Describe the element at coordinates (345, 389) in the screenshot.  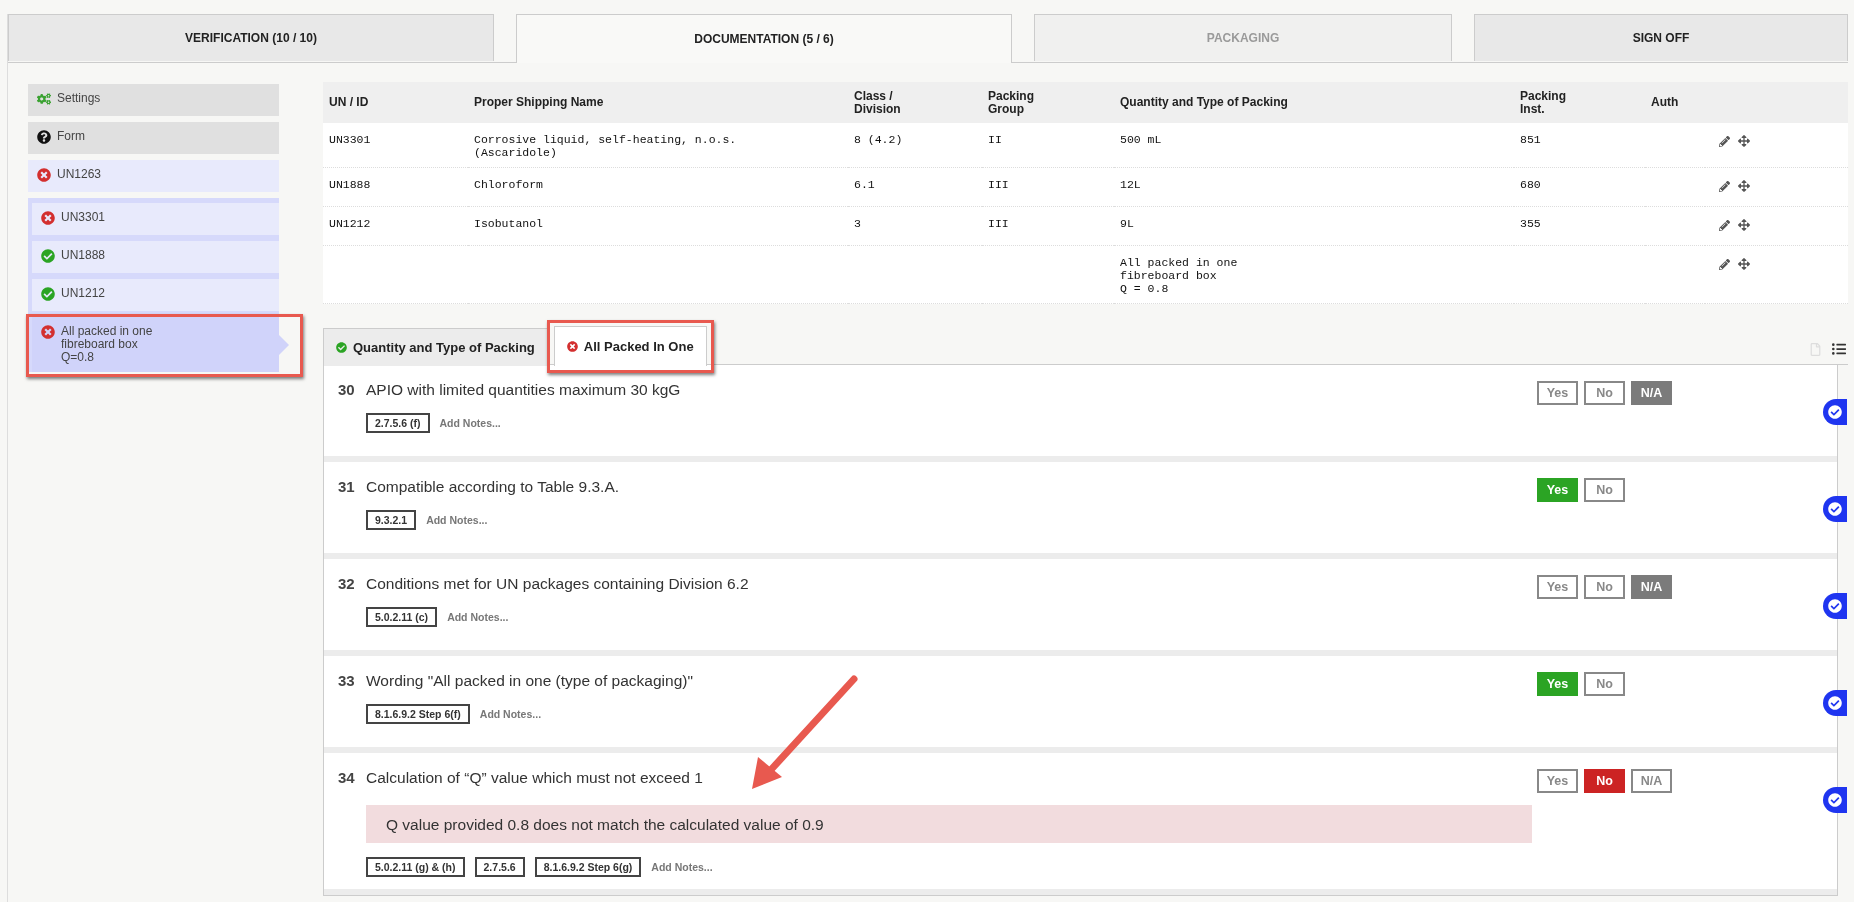
I see `question-number: 30` at that location.